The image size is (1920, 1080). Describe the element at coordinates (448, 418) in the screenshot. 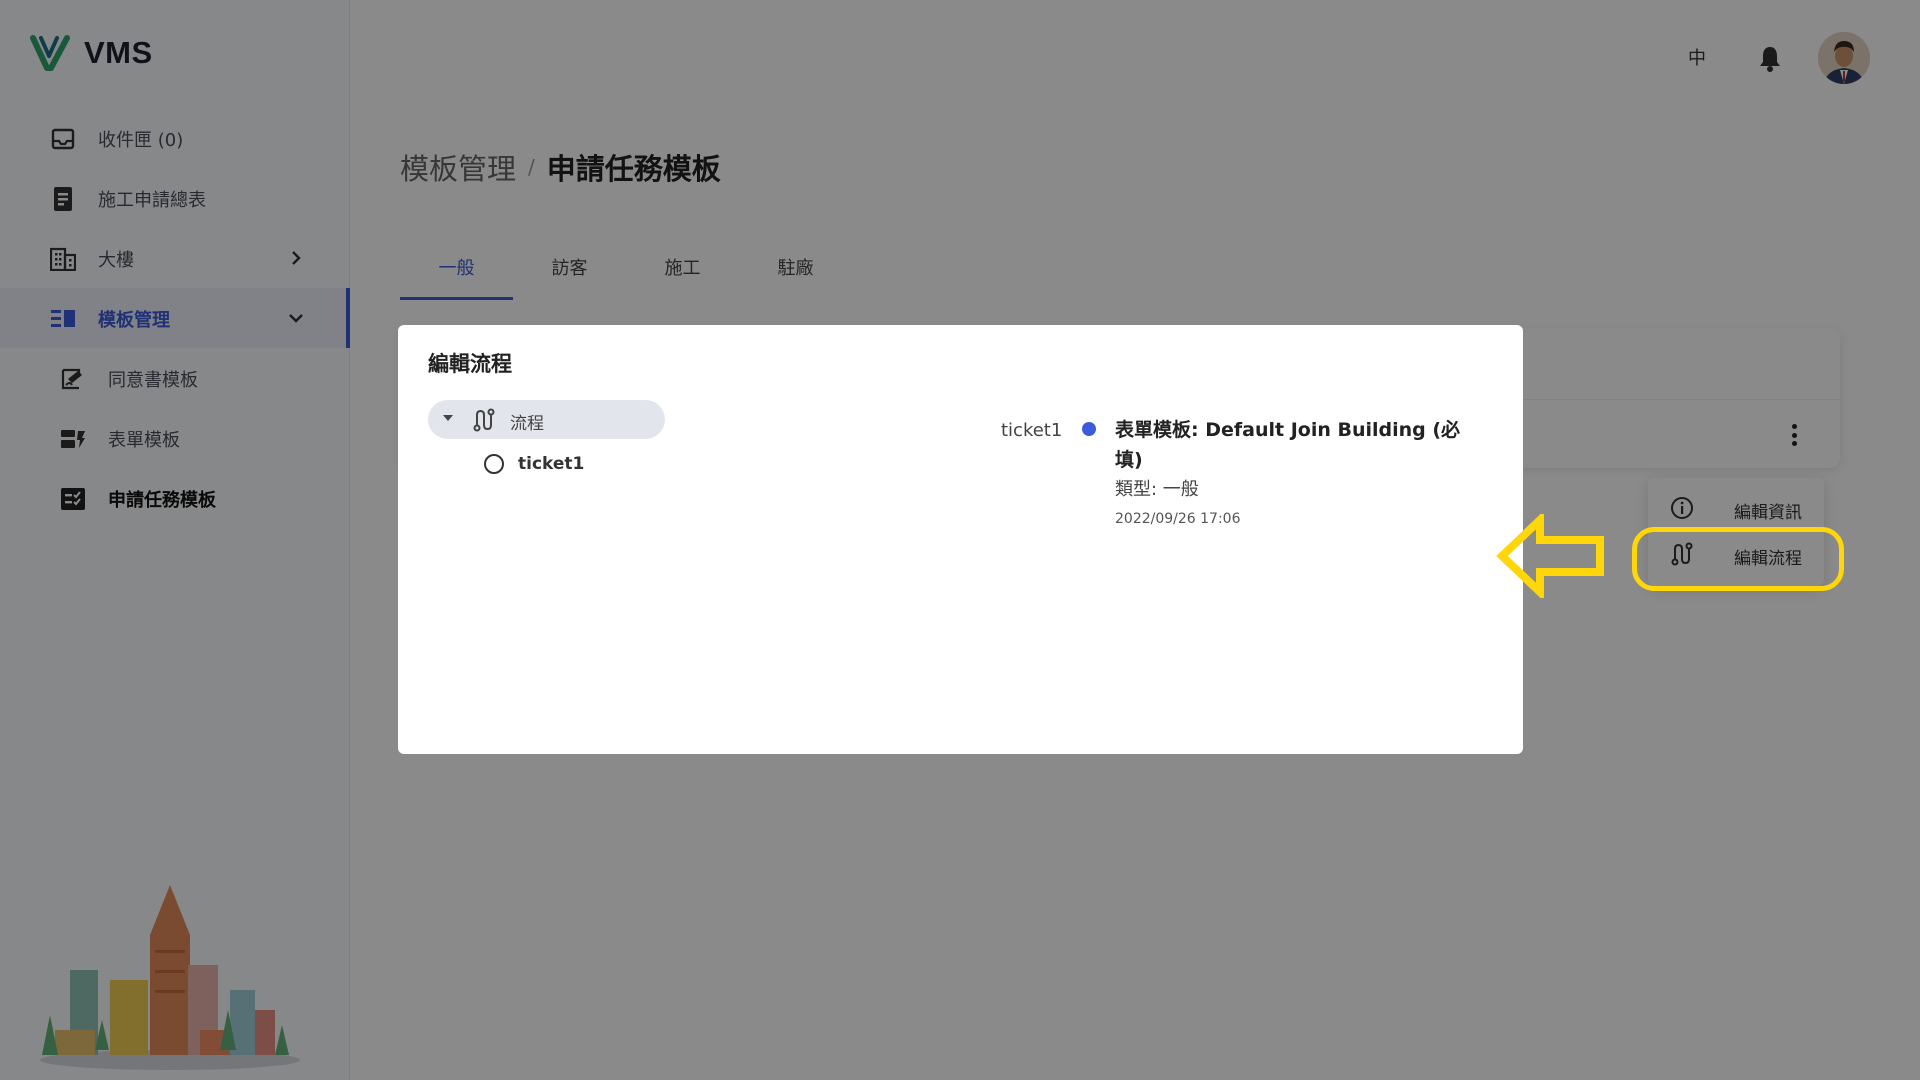

I see `caret-down-icon` at that location.